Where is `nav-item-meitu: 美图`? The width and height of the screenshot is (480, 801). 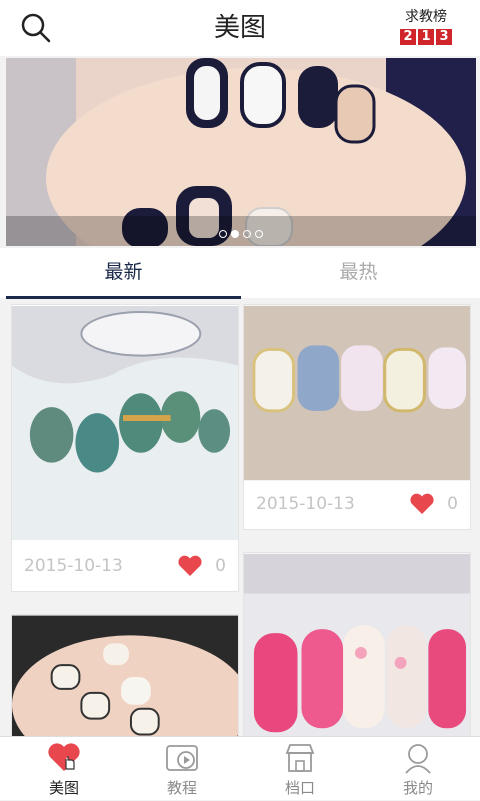 nav-item-meitu: 美图 is located at coordinates (64, 769).